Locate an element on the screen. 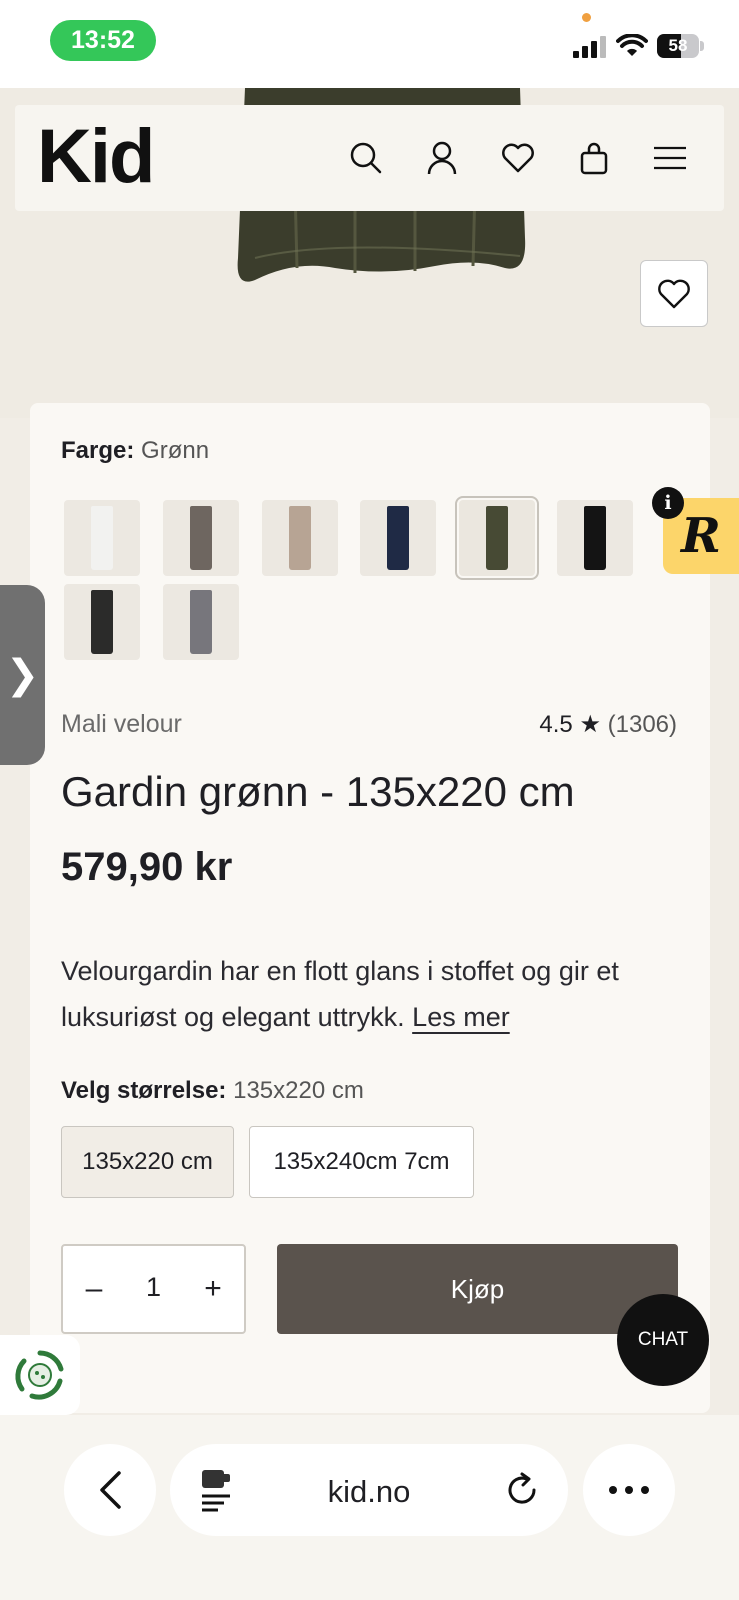 This screenshot has height=1600, width=739. cart-icon is located at coordinates (594, 158).